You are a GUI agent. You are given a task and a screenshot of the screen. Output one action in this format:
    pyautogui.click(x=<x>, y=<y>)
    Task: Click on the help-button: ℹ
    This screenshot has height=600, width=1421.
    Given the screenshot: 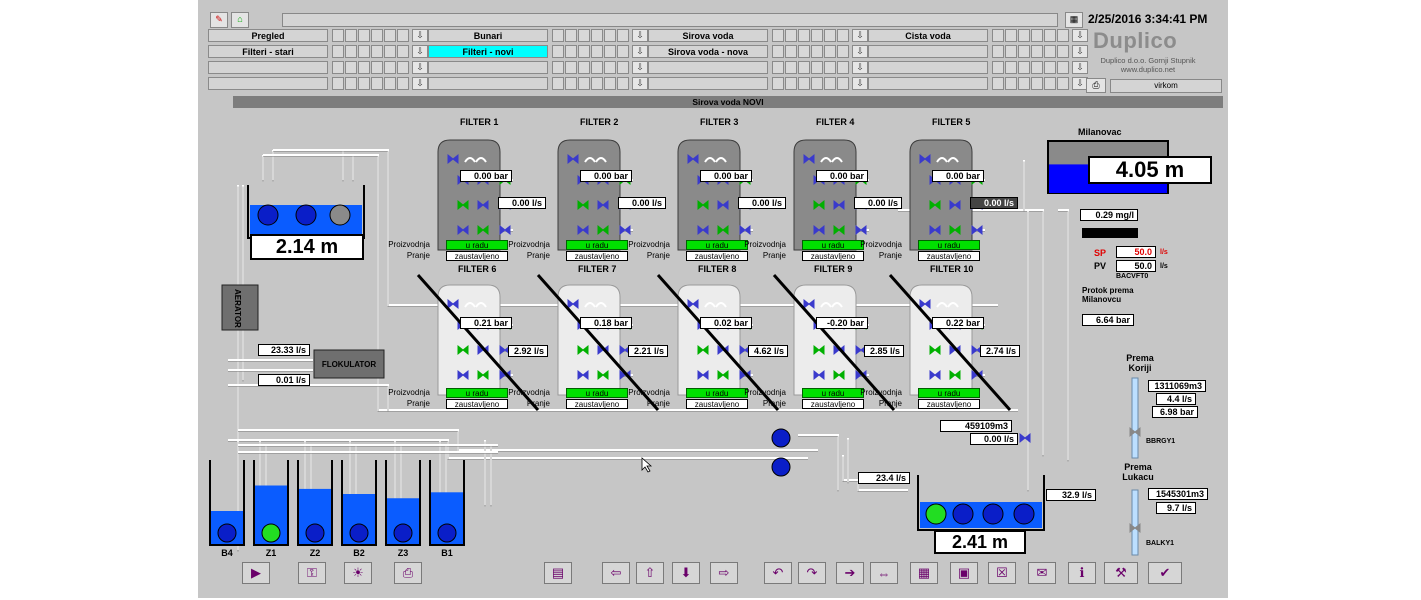 What is the action you would take?
    pyautogui.click(x=1082, y=573)
    